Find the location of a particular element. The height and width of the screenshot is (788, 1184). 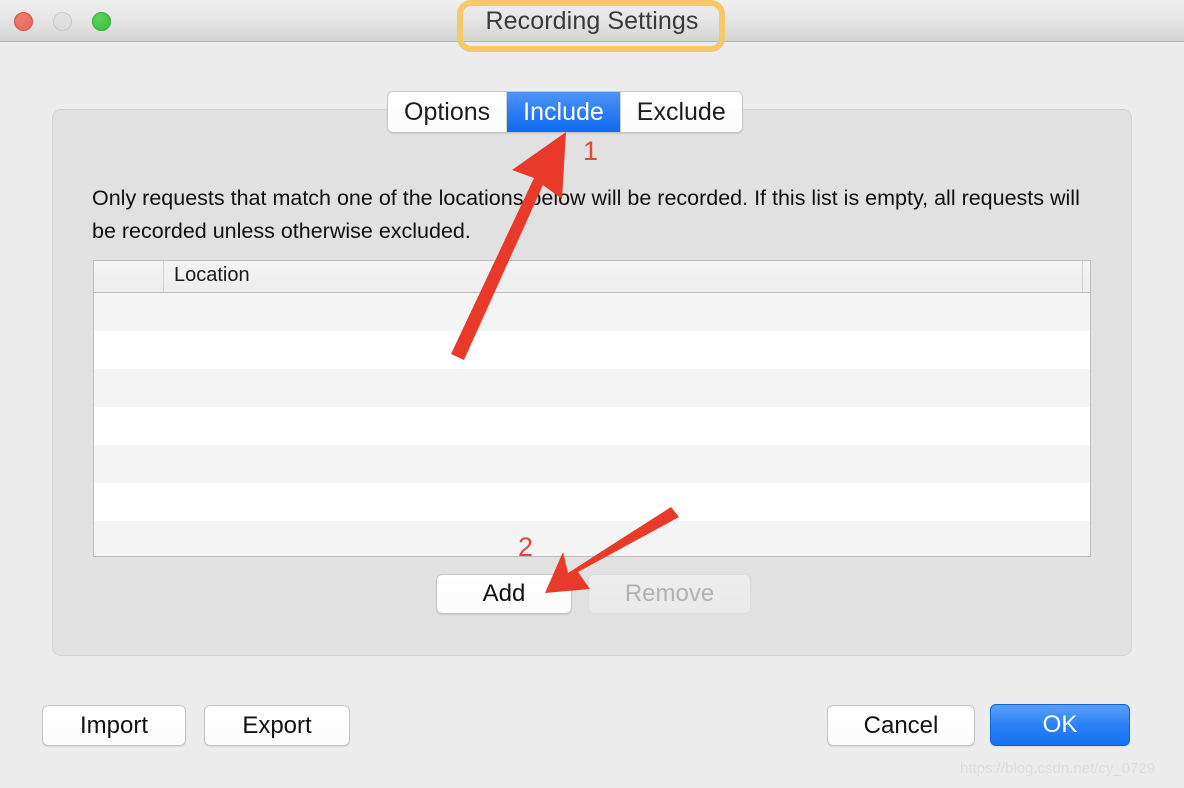

tab-include: Include is located at coordinates (564, 112).